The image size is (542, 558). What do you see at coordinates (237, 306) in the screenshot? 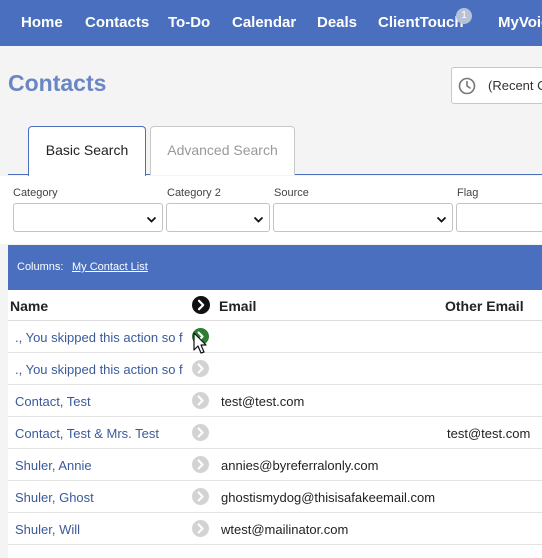
I see `column-header-email: Email` at bounding box center [237, 306].